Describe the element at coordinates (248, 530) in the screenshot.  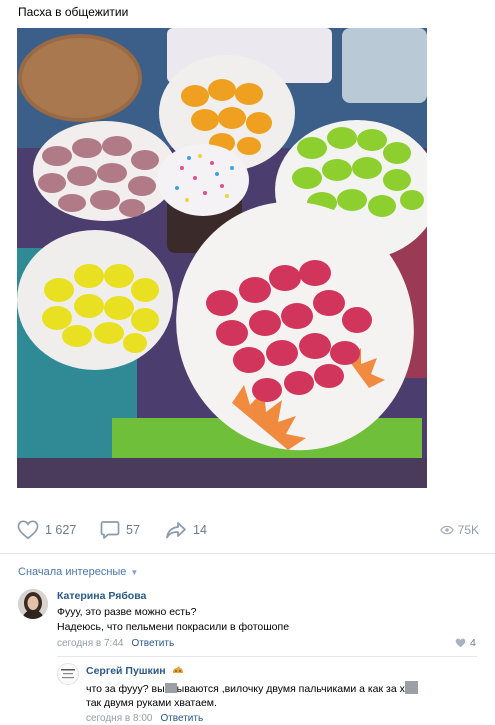
I see `post-actions: 1 627 57 14 75K` at that location.